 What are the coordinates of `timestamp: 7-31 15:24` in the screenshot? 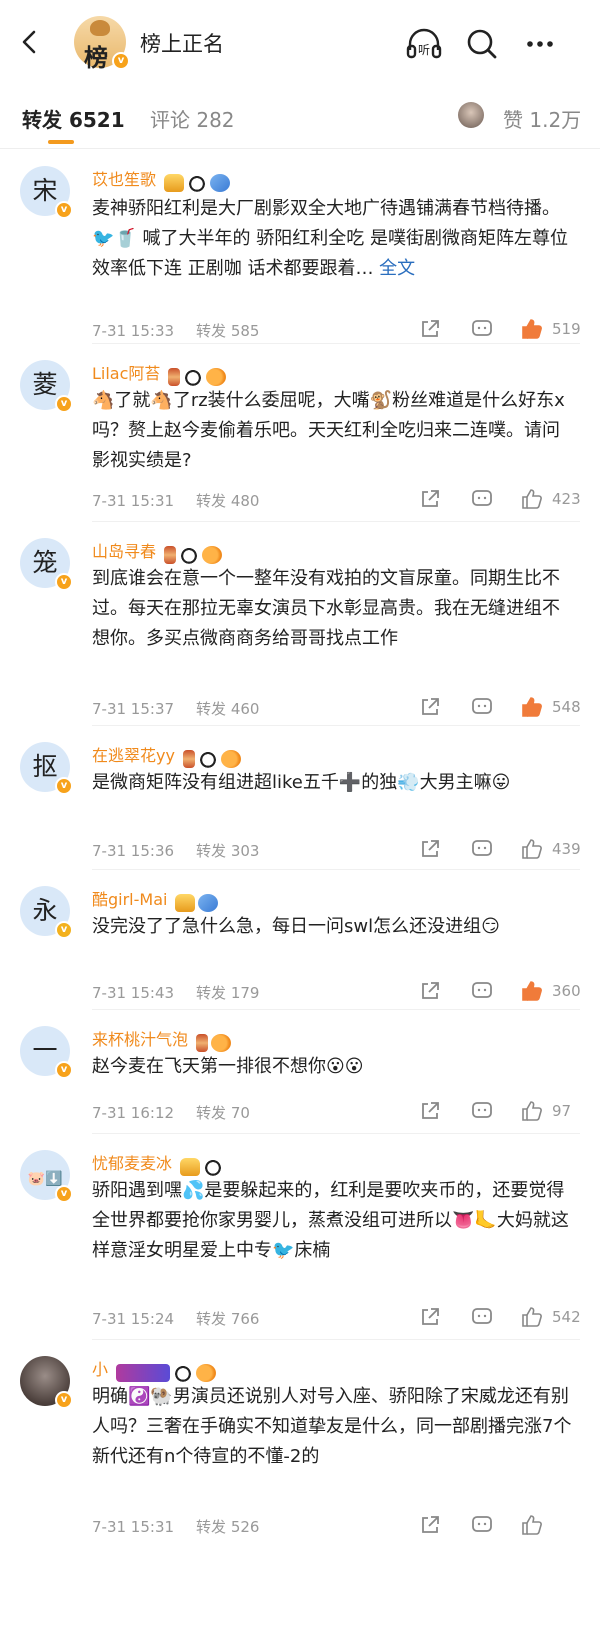 It's located at (133, 1319).